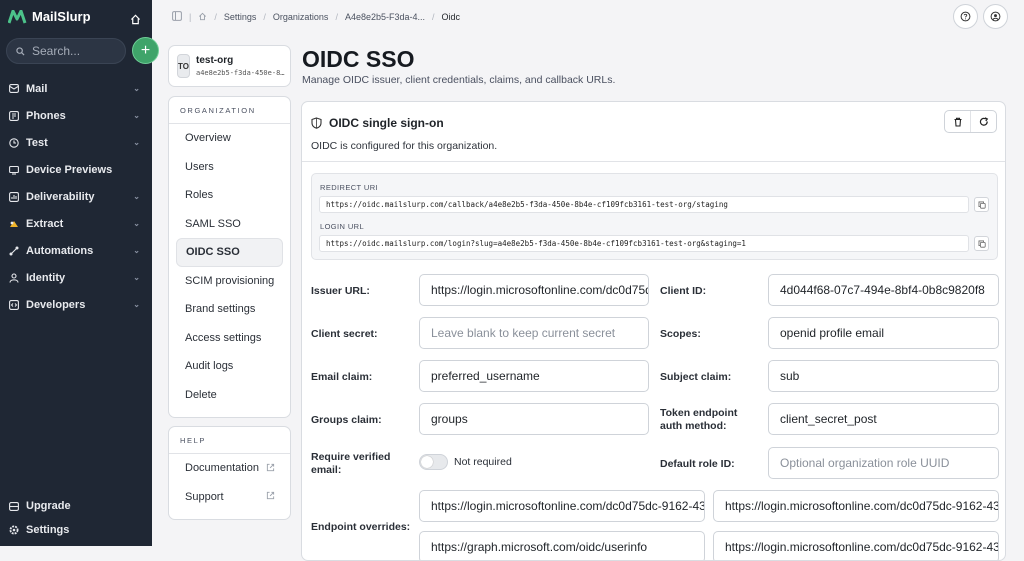 The height and width of the screenshot is (561, 1024). What do you see at coordinates (14, 170) in the screenshot?
I see `device-icon` at bounding box center [14, 170].